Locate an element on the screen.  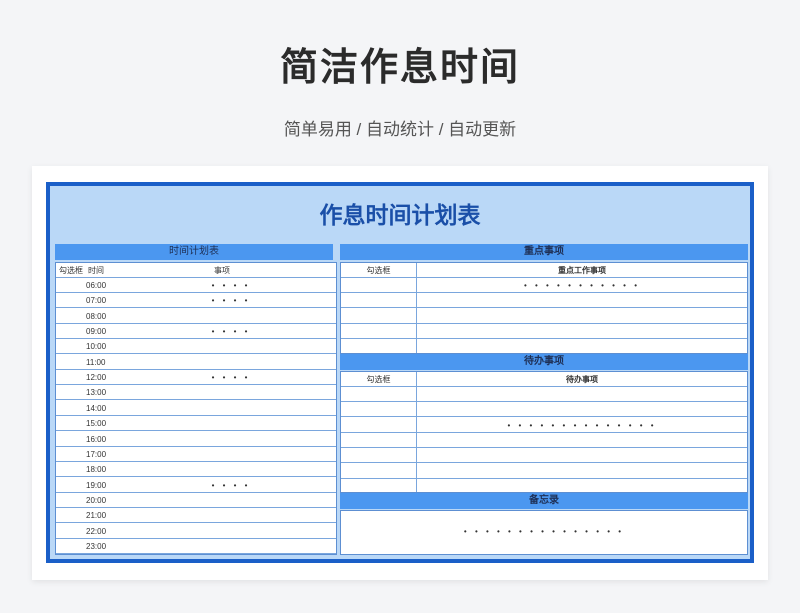
table-row: 06:00 • • • • is located at coordinates (196, 285).